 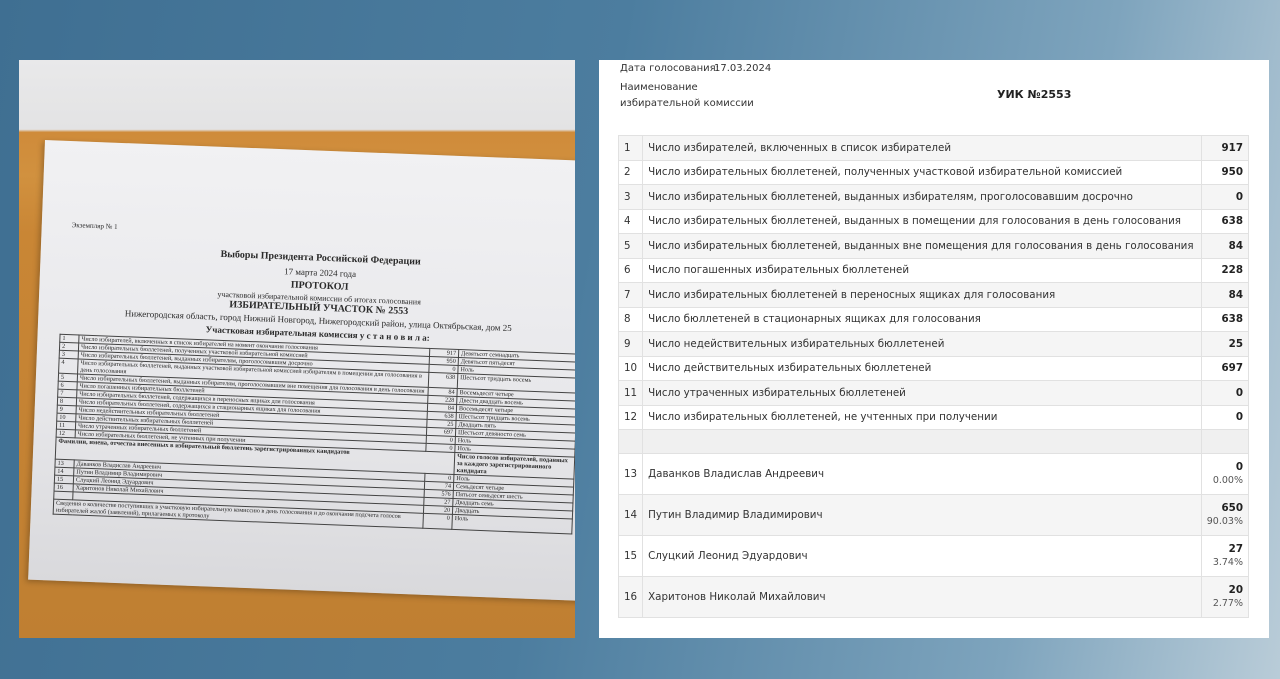 What do you see at coordinates (1225, 597) in the screenshot?
I see `candidate-result: 20 2.77%` at bounding box center [1225, 597].